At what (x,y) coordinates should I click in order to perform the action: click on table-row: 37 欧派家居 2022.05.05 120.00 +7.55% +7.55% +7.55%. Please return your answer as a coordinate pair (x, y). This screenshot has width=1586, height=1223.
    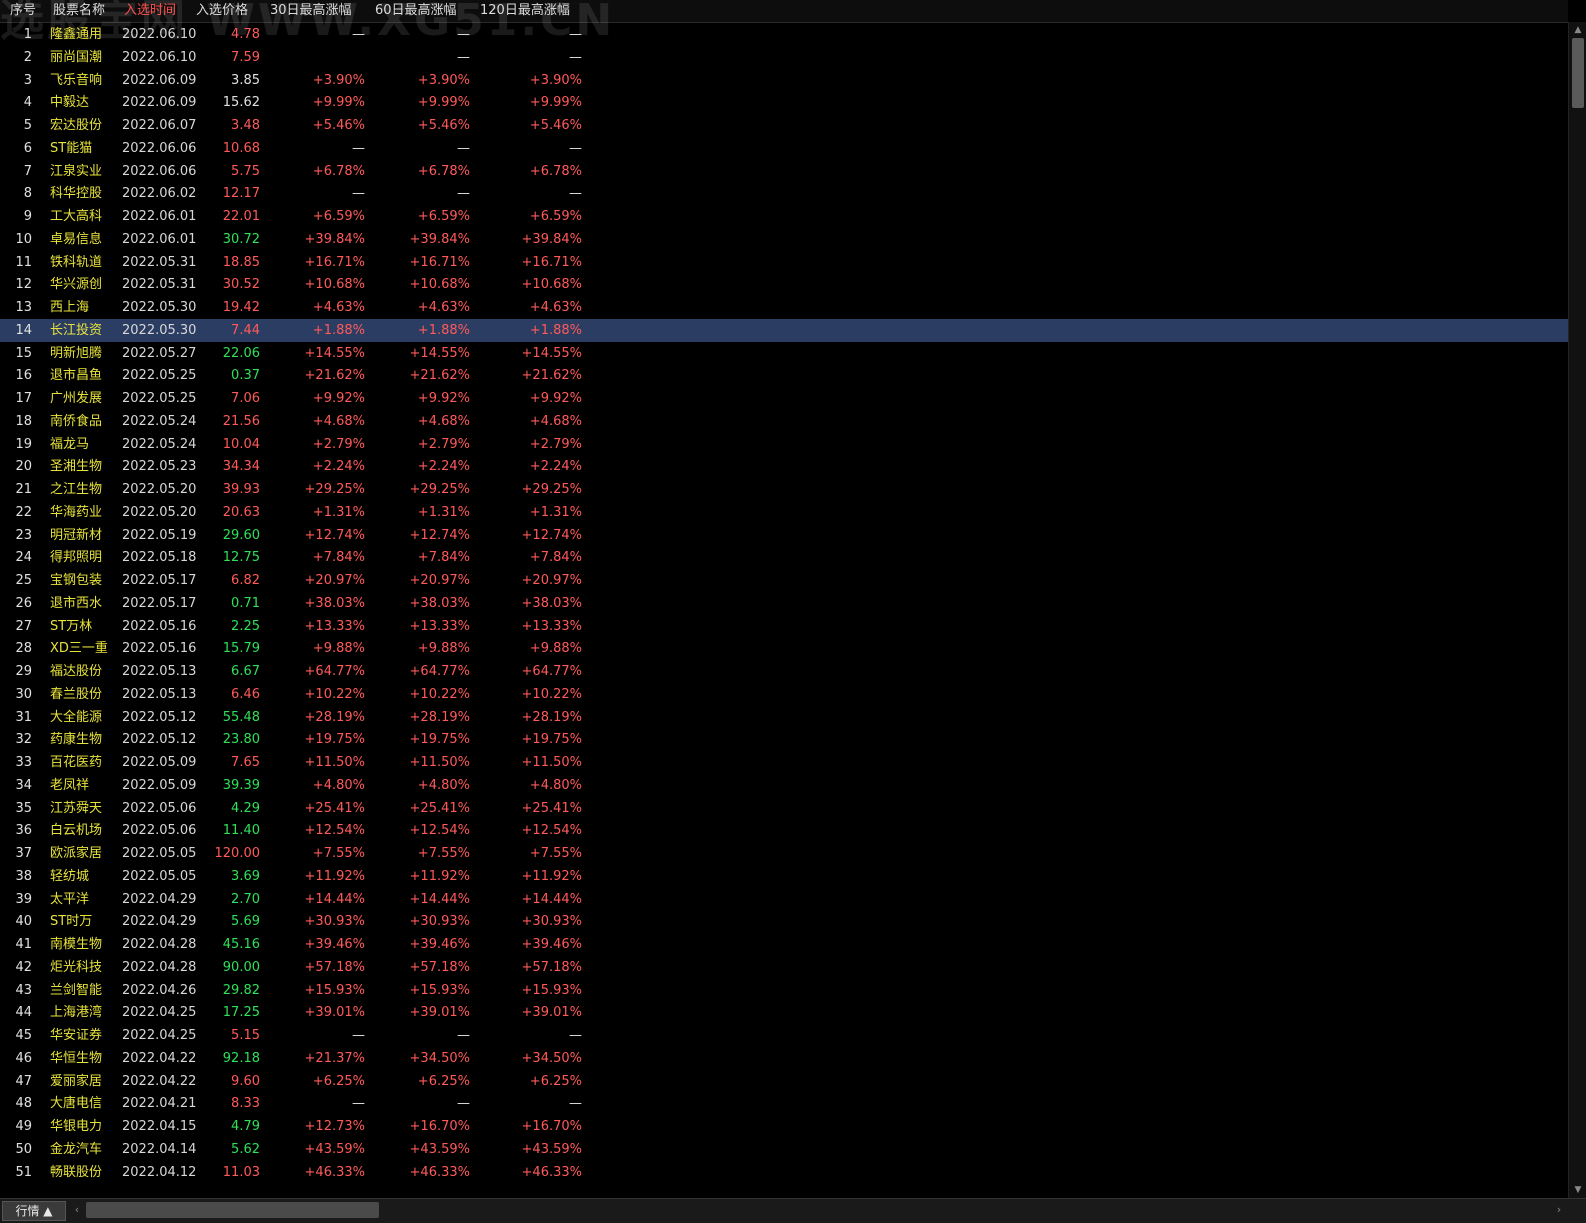
    Looking at the image, I should click on (784, 853).